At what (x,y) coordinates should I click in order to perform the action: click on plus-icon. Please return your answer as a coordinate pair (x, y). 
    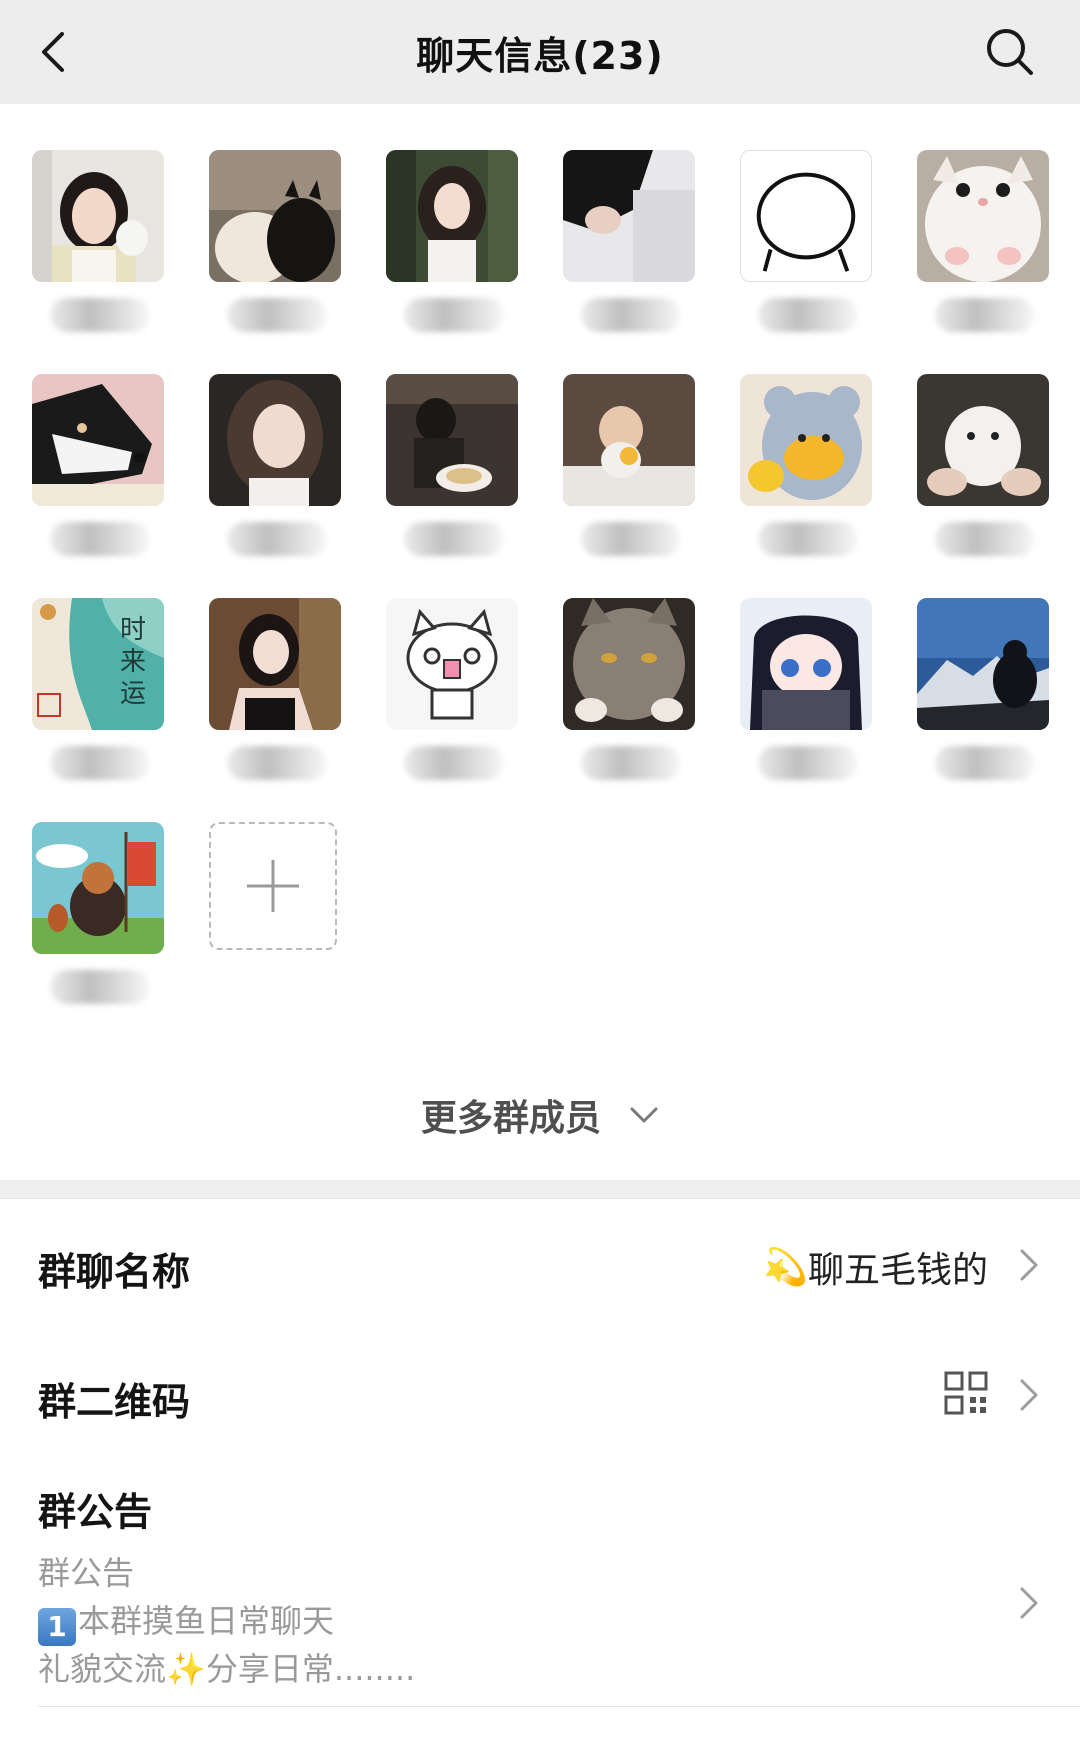
    Looking at the image, I should click on (273, 886).